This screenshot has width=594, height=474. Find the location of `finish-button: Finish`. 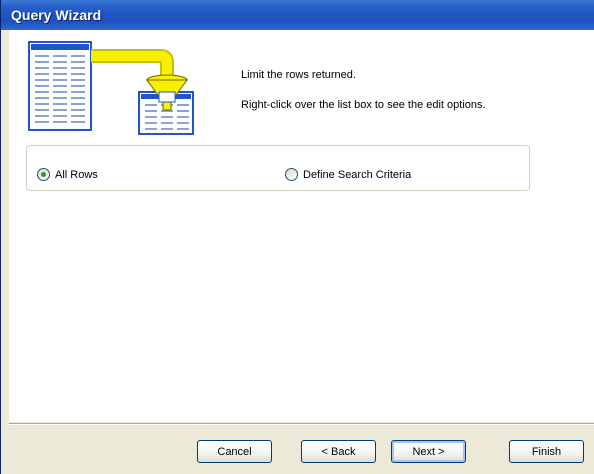

finish-button: Finish is located at coordinates (546, 451).